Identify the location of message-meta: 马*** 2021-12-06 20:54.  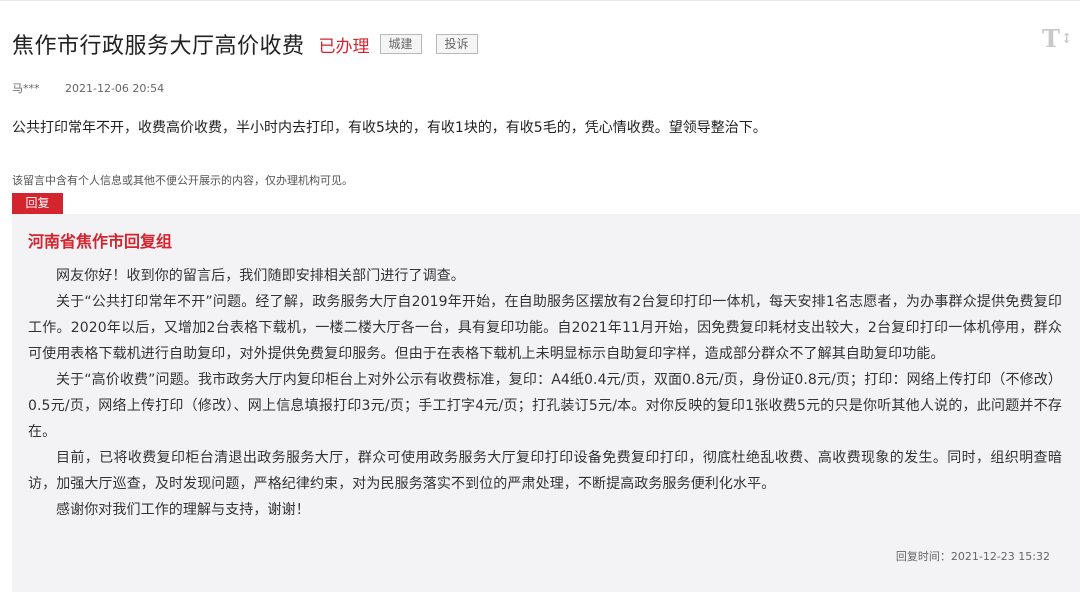
(88, 88).